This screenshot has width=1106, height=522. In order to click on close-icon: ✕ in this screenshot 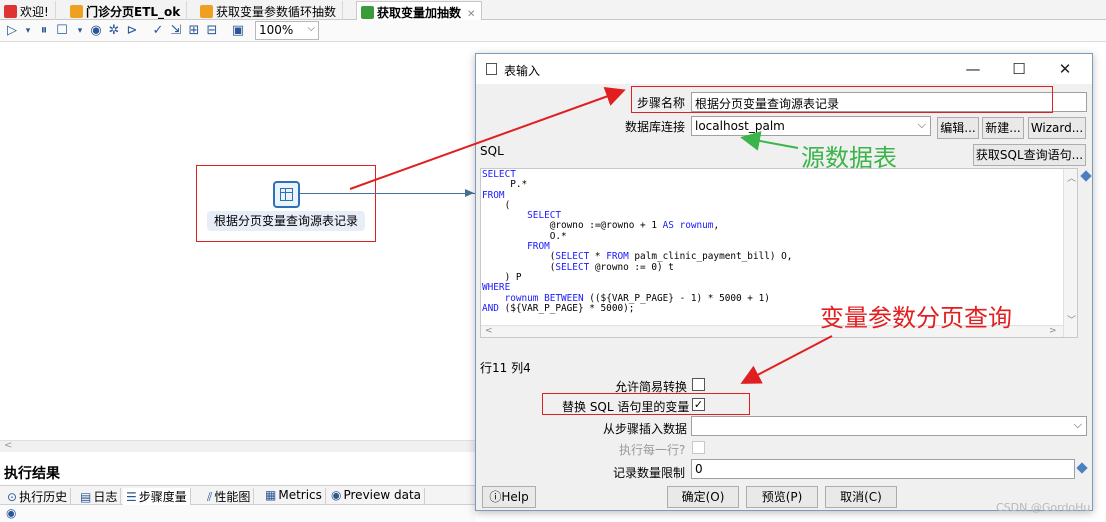, I will do `click(471, 14)`.